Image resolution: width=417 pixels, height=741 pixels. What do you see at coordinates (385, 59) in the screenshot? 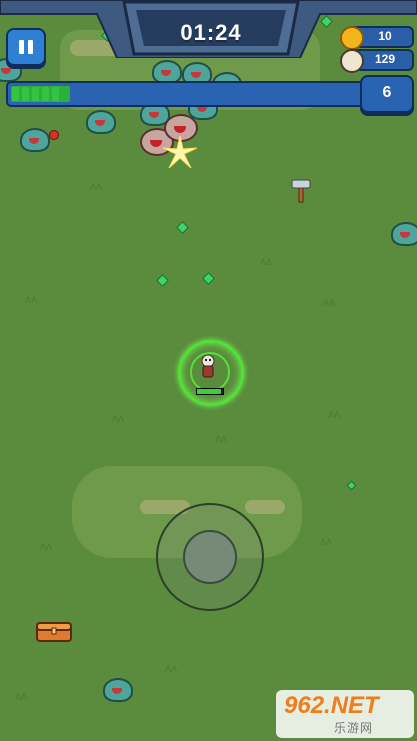
I see `kill-count: 129` at bounding box center [385, 59].